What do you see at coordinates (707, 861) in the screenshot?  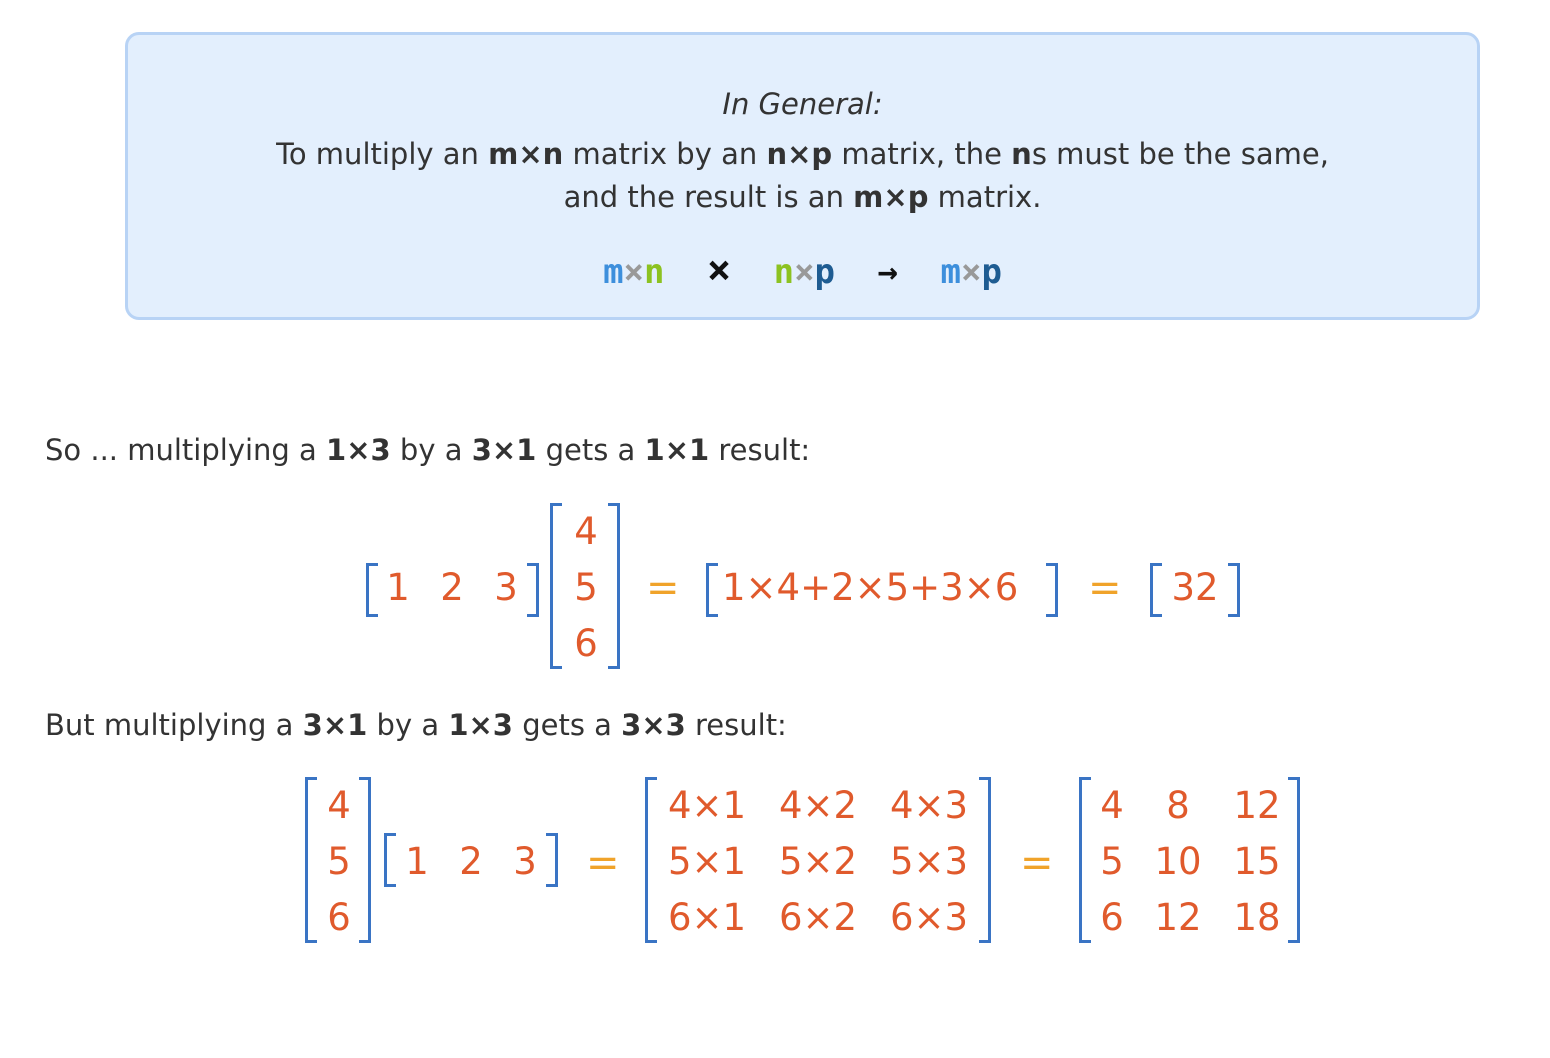 I see `product-cell: 5×1` at bounding box center [707, 861].